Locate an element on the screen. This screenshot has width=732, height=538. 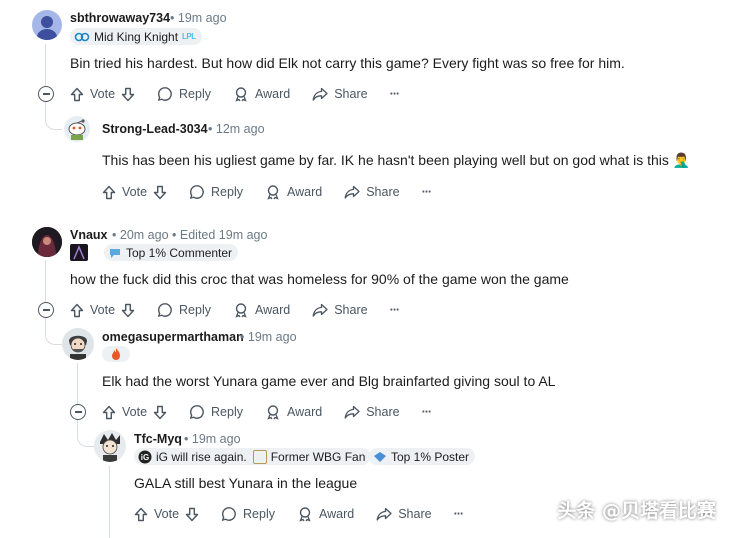
comment-time: 19m ago is located at coordinates (202, 18).